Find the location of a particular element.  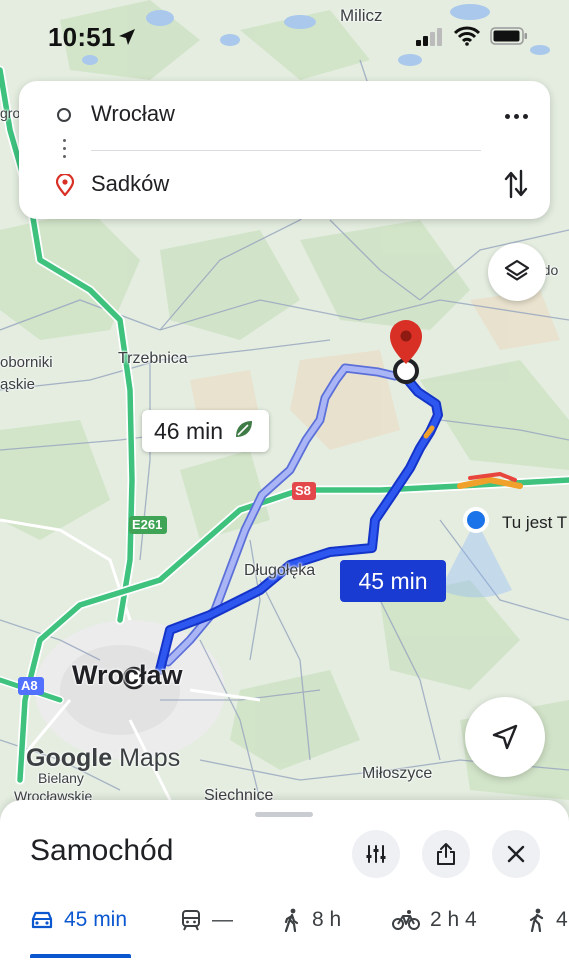

field-divider is located at coordinates (286, 150).